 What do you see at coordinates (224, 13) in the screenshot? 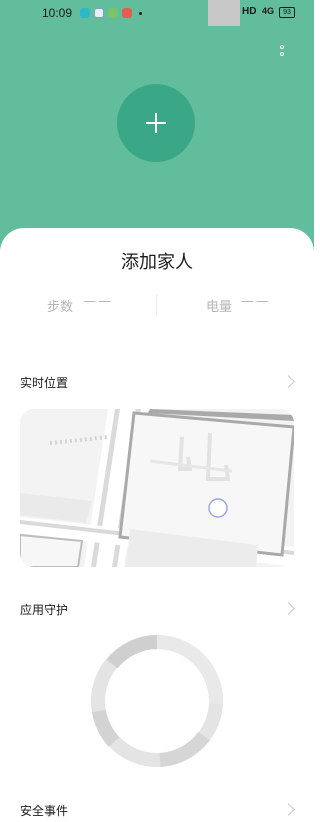
I see `redacted-block` at bounding box center [224, 13].